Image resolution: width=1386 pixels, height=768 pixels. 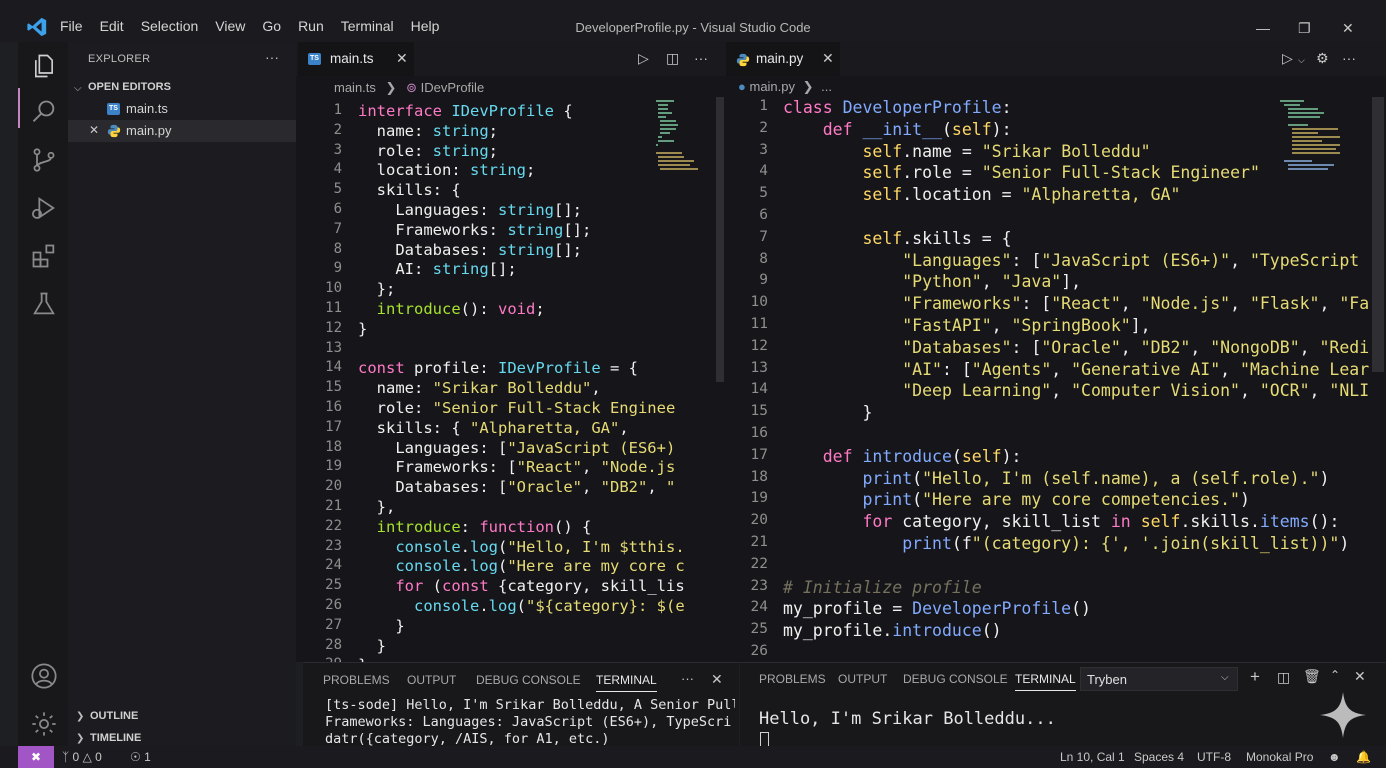 What do you see at coordinates (114, 716) in the screenshot?
I see `outline-header: OUTLINE` at bounding box center [114, 716].